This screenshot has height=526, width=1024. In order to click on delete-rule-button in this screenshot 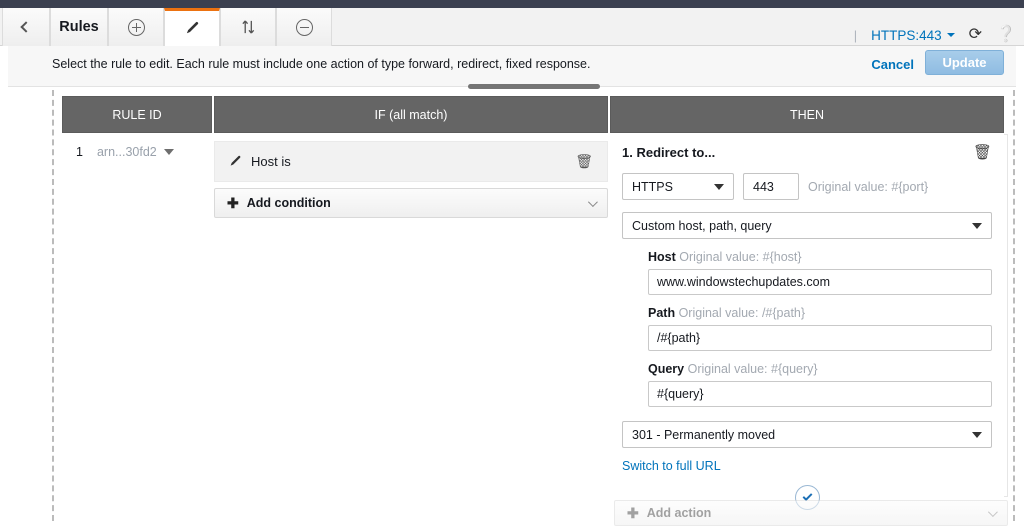, I will do `click(304, 27)`.